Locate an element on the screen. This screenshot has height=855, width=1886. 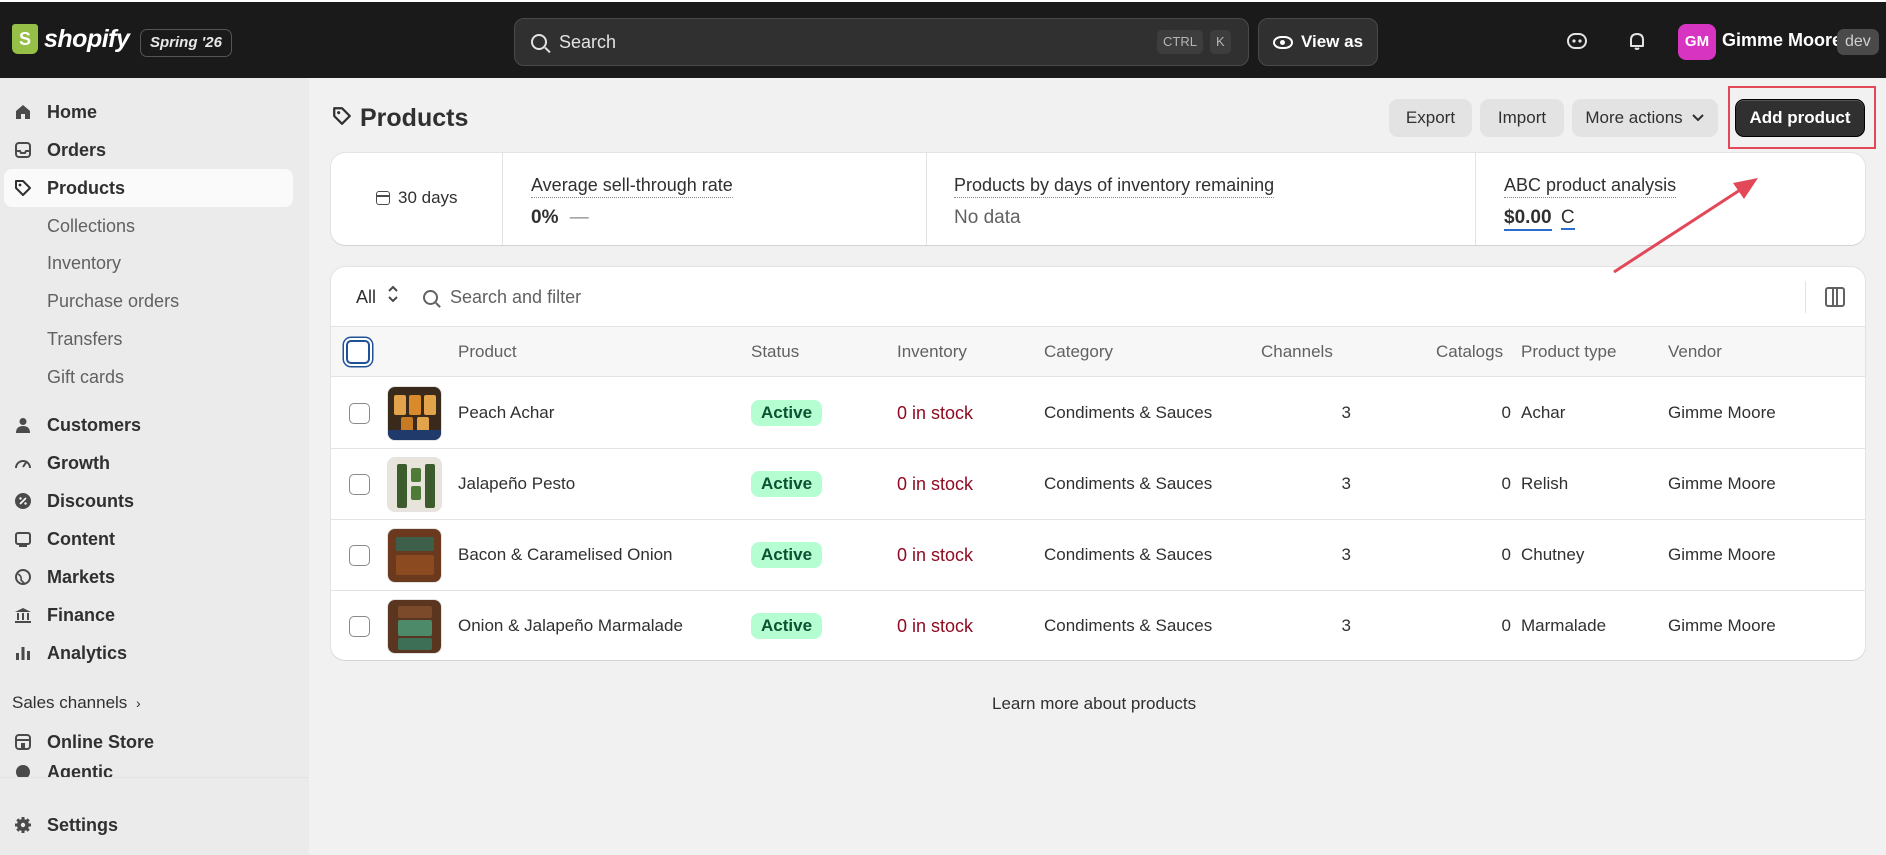
sidebar-item-online-store: Online Store is located at coordinates (146, 742).